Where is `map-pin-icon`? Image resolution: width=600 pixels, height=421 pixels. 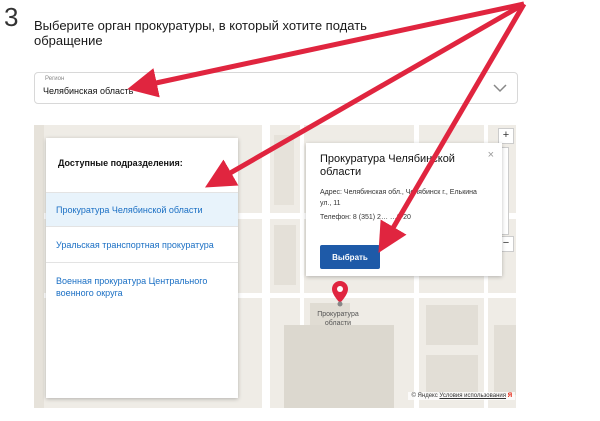 map-pin-icon is located at coordinates (340, 294).